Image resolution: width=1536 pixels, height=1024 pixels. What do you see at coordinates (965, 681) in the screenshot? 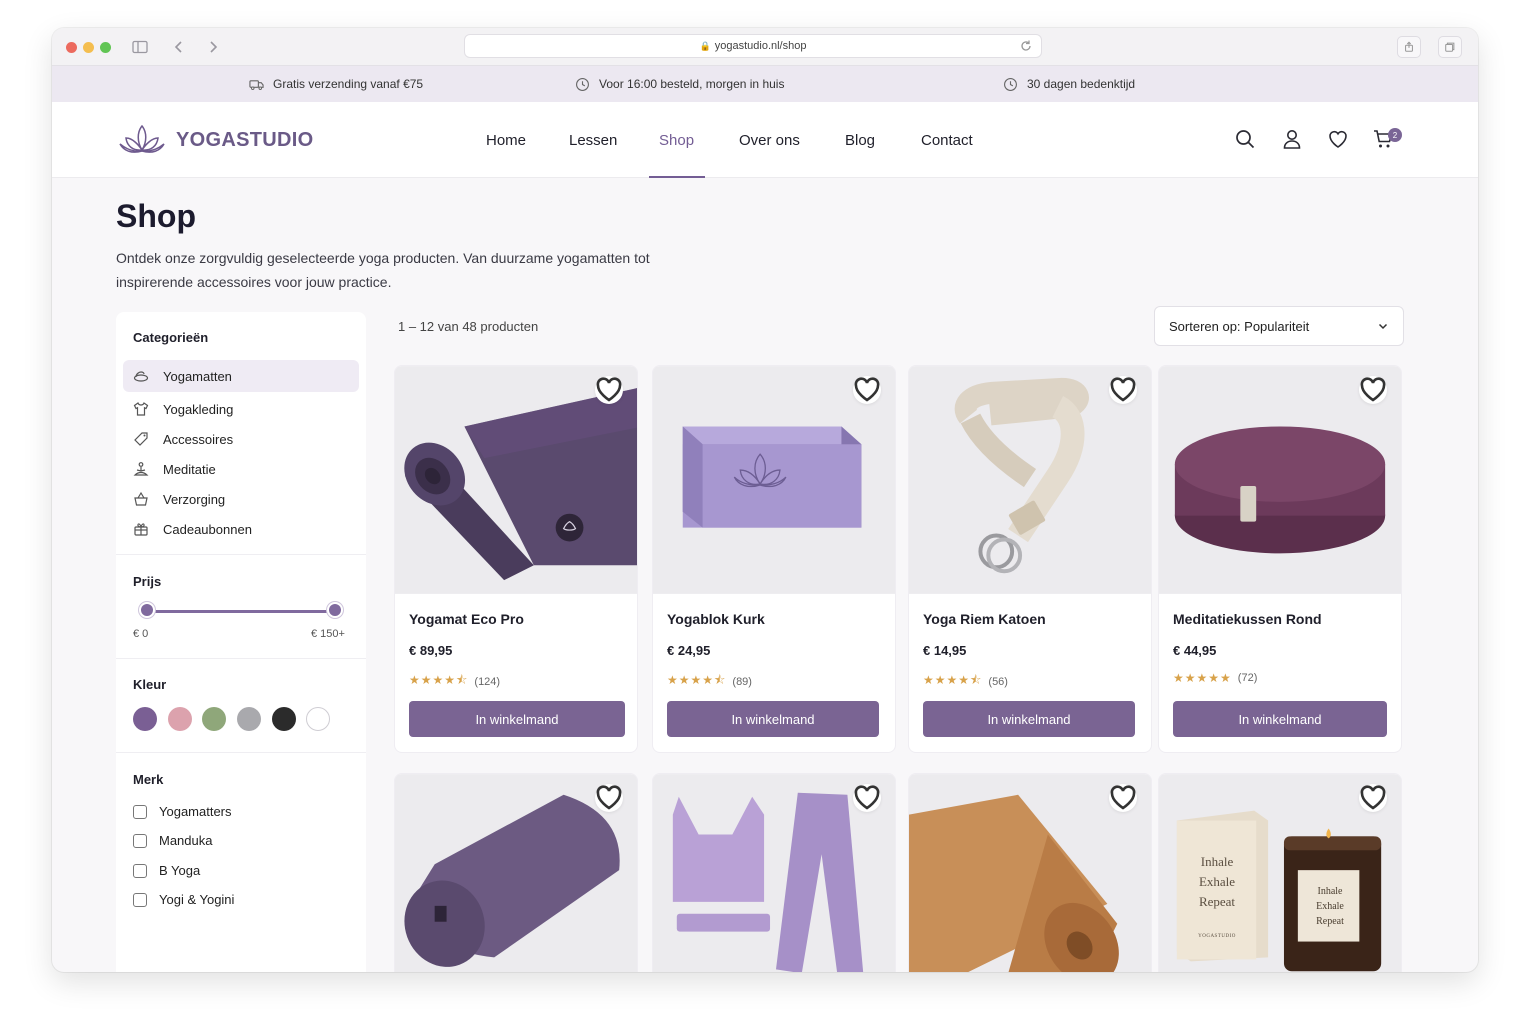
I see `product-rating: ★★★★⯪ (56)` at bounding box center [965, 681].